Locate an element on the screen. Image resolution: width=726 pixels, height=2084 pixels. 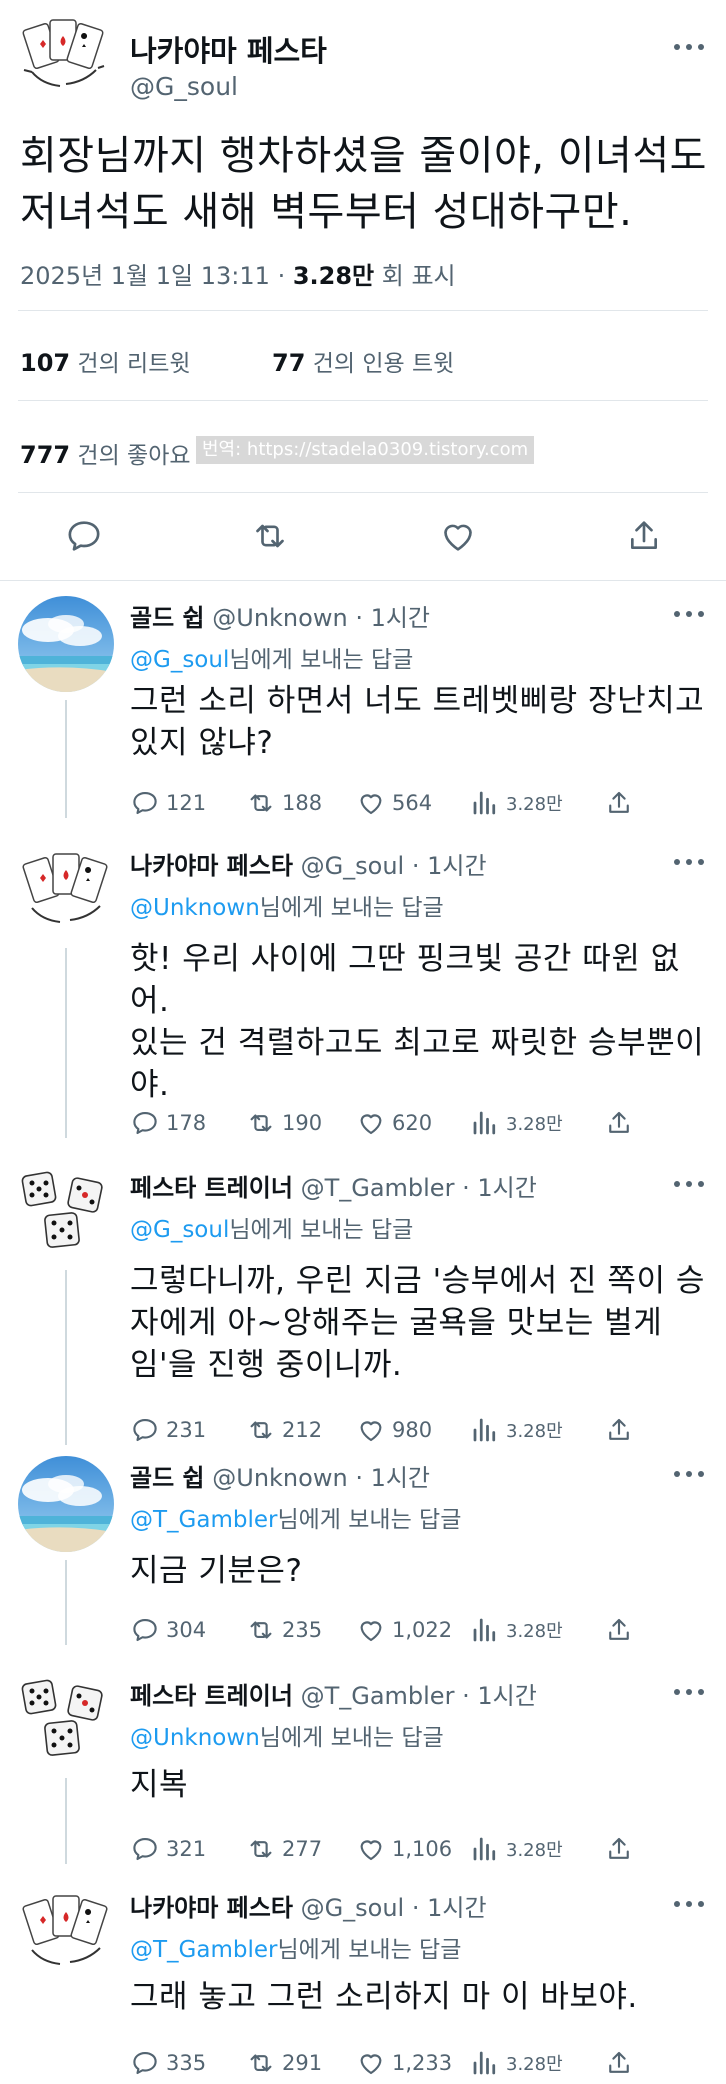
reply-button: 321 is located at coordinates (168, 1849).